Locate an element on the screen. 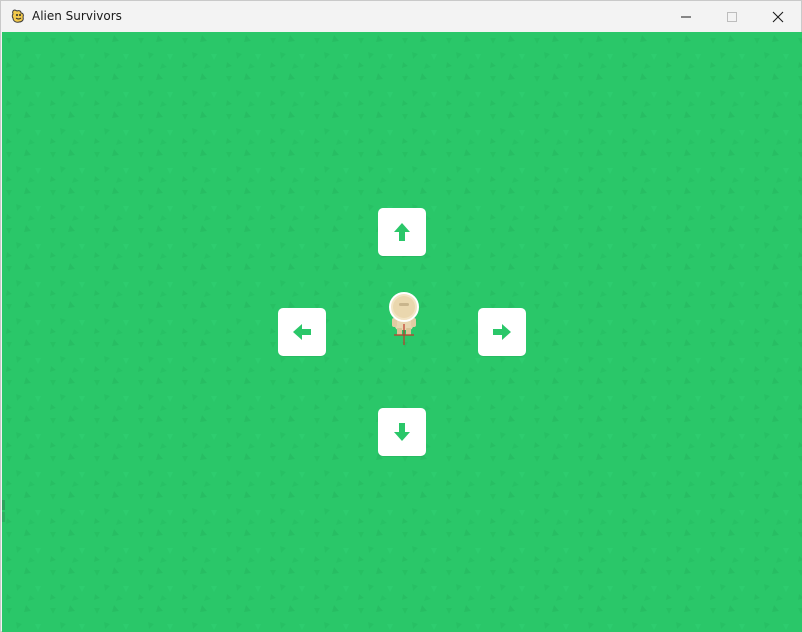 The width and height of the screenshot is (802, 632). minimize-button is located at coordinates (686, 16).